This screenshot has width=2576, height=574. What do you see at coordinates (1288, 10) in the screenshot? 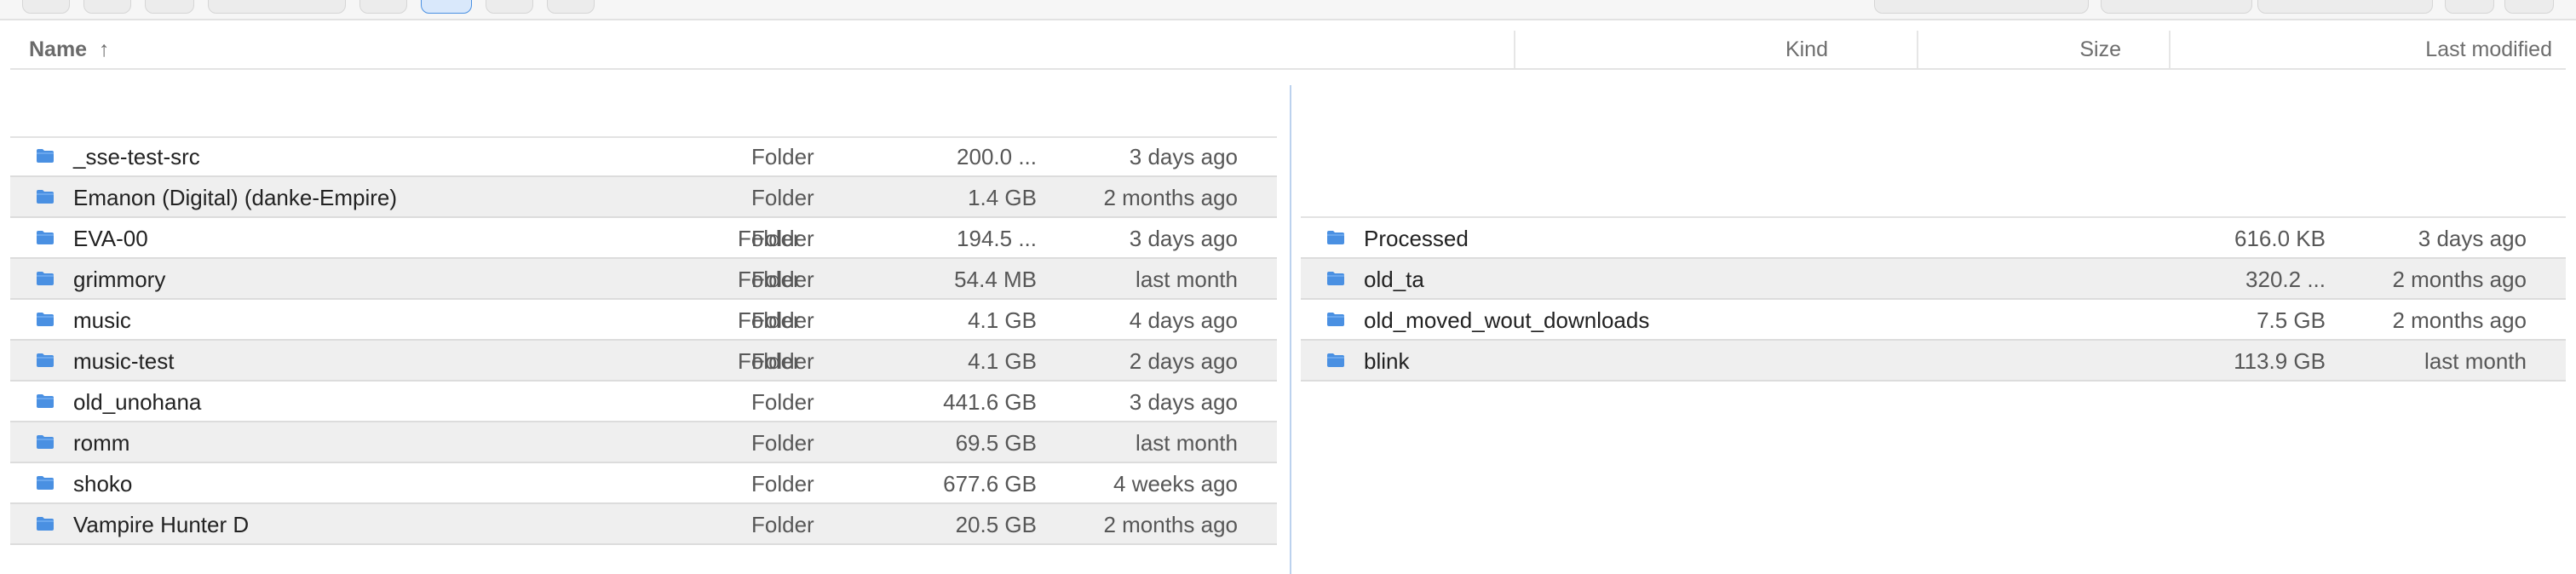
I see `toolbar` at bounding box center [1288, 10].